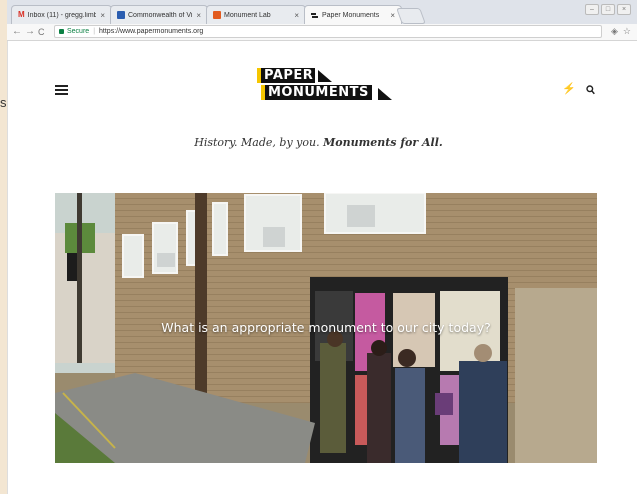 The image size is (637, 494). What do you see at coordinates (621, 31) in the screenshot?
I see `toolbar-icons: ◈ ☆` at bounding box center [621, 31].